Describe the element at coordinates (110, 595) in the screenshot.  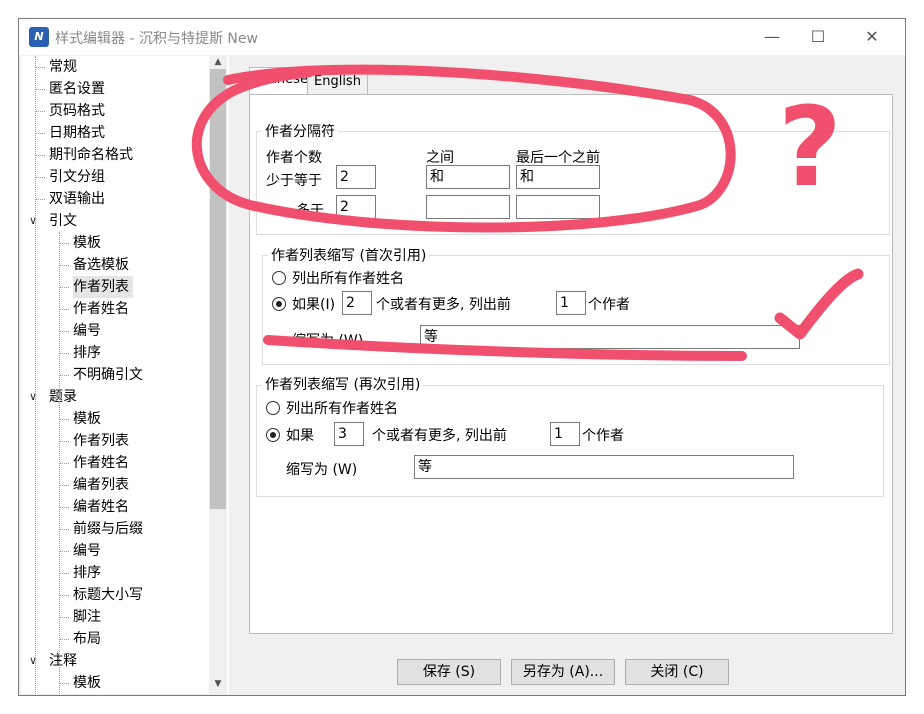
I see `tree-item: 标题大小写` at that location.